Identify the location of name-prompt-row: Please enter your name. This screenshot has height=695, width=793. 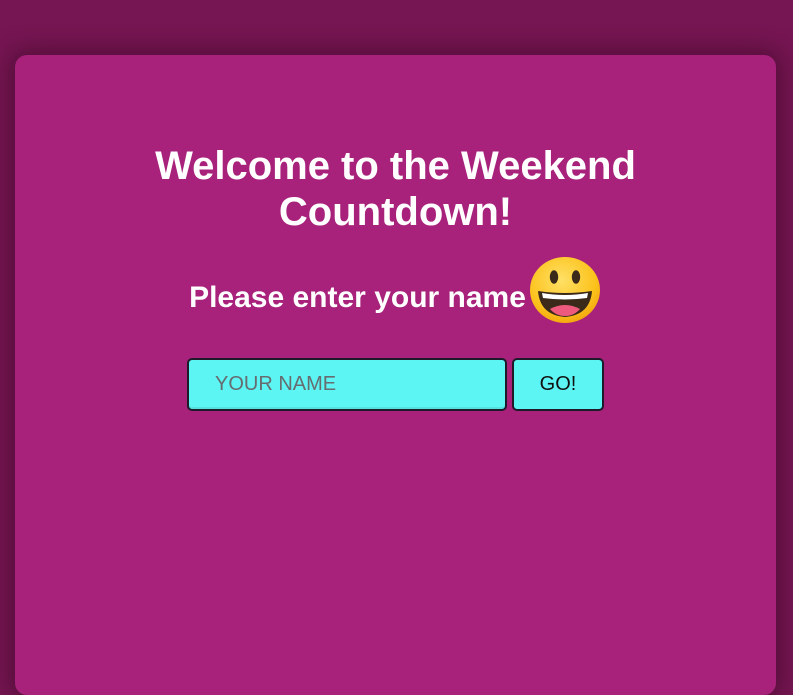
(395, 295).